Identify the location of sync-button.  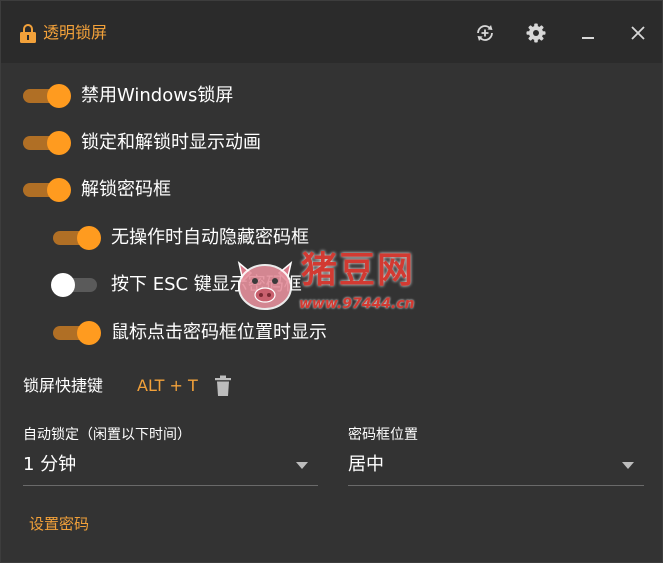
(485, 33).